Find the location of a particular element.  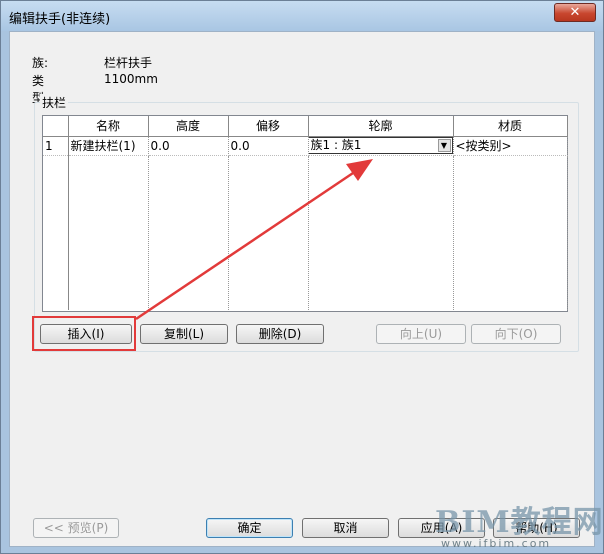

watermark-logo: BIM教程网 www.ifbim.com is located at coordinates (518, 525).